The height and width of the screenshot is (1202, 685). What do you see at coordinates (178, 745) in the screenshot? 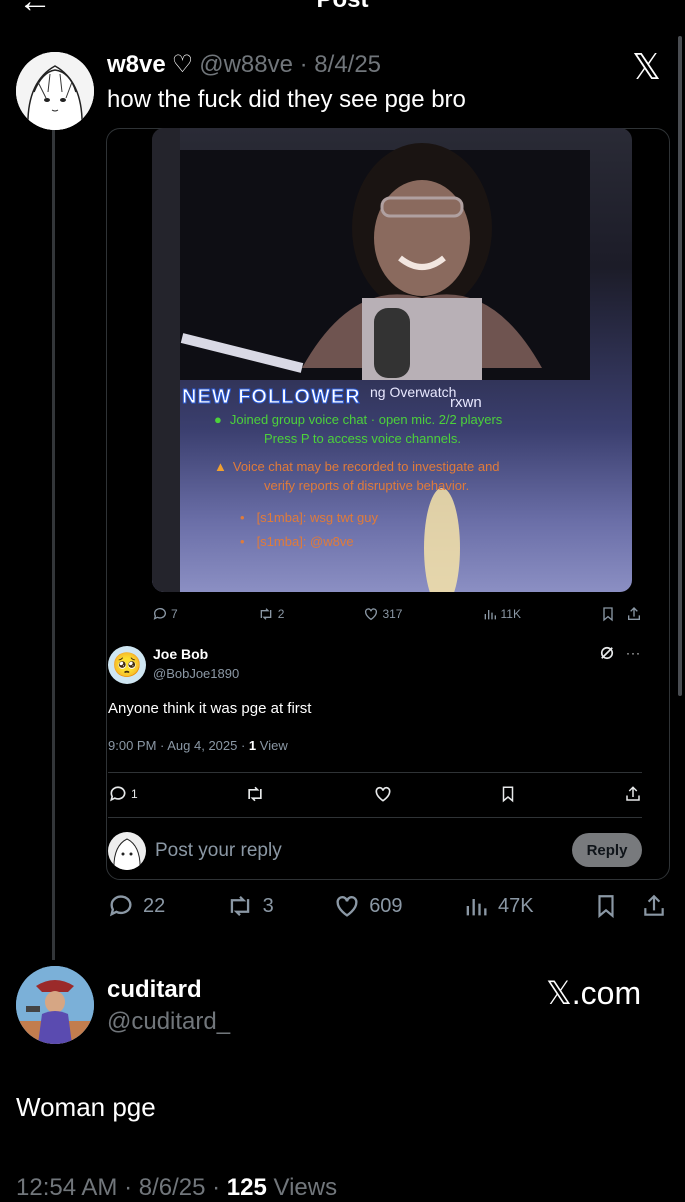
I see `reply-time: 9:00 PM · Aug 4, 2025 ·` at bounding box center [178, 745].